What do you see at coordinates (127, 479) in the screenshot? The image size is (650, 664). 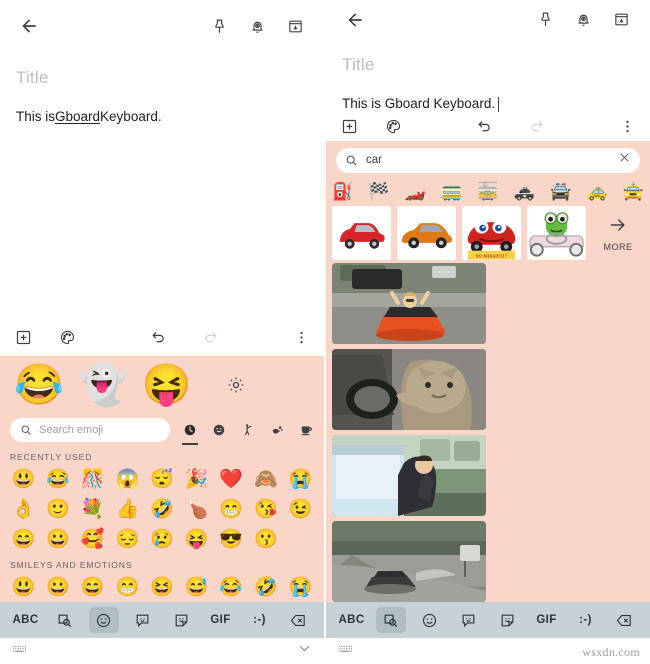 I see `emoji-cell: 😱` at bounding box center [127, 479].